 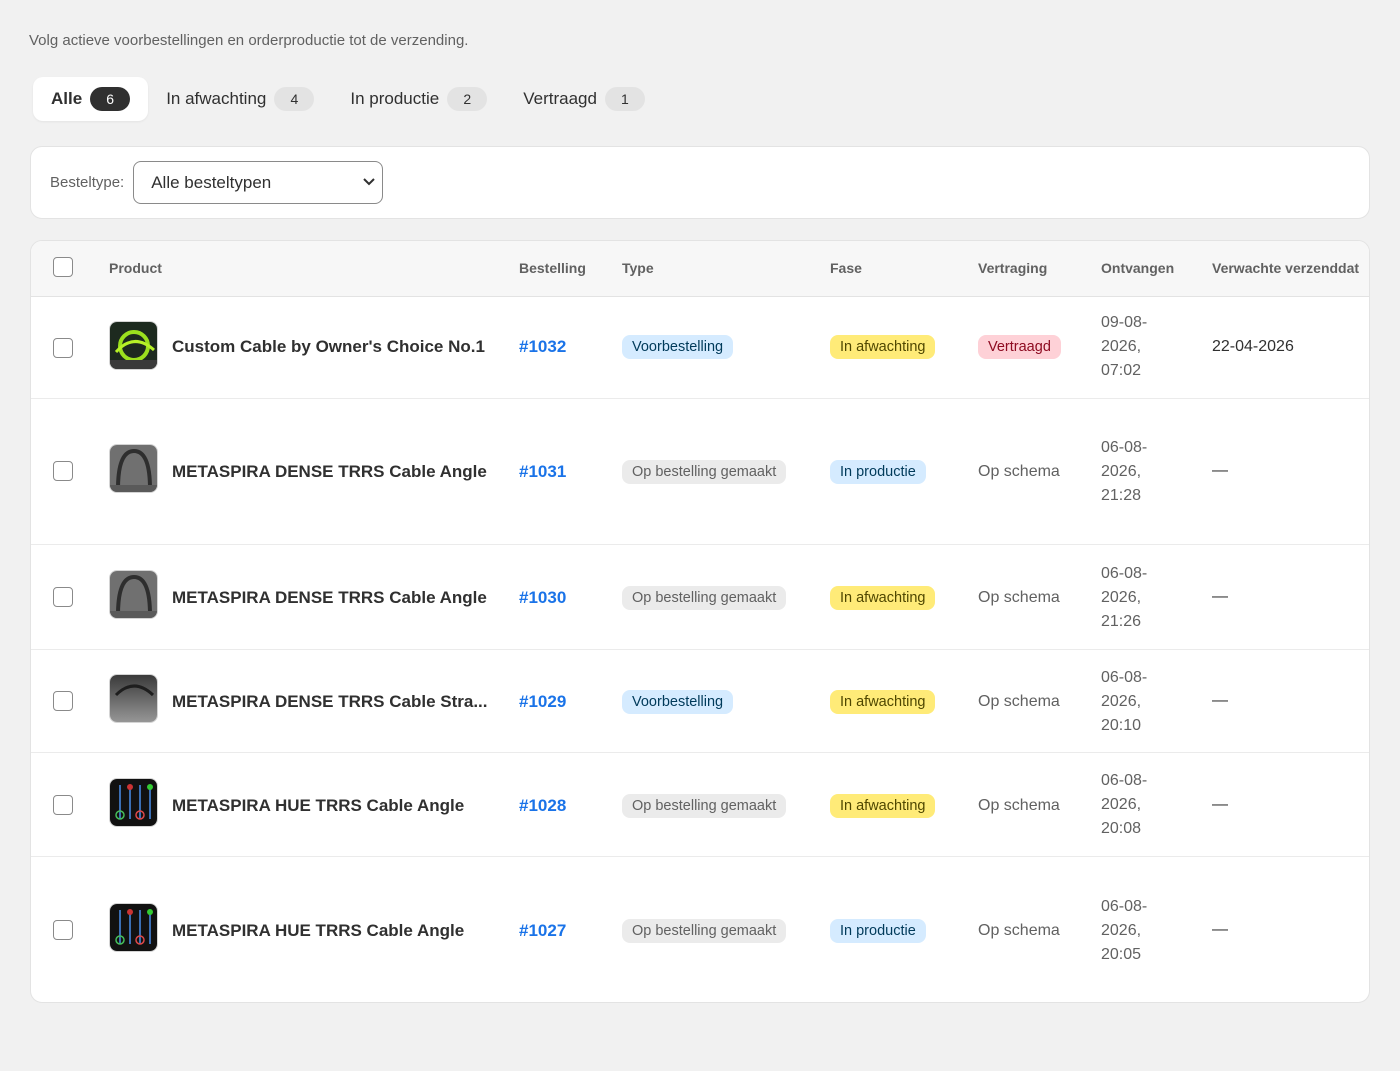 I want to click on received-date: 06-08-2026, 20:08, so click(x=1124, y=804).